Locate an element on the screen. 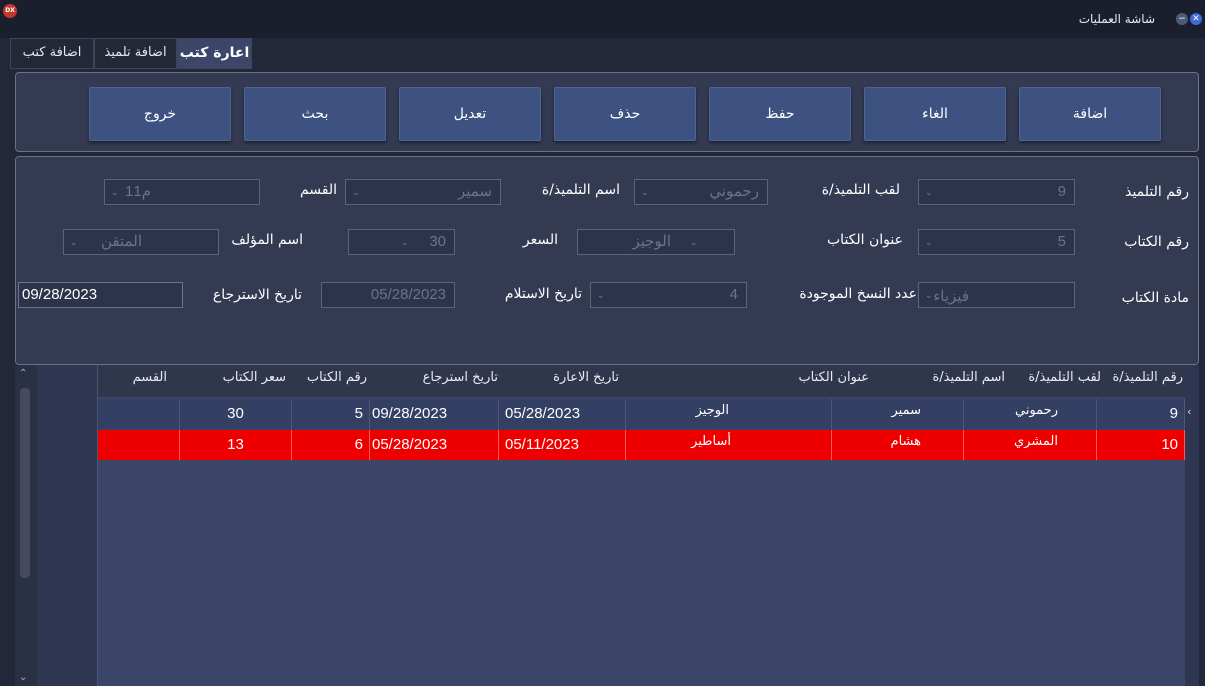 The width and height of the screenshot is (1205, 686). price-label: السعر is located at coordinates (540, 240).